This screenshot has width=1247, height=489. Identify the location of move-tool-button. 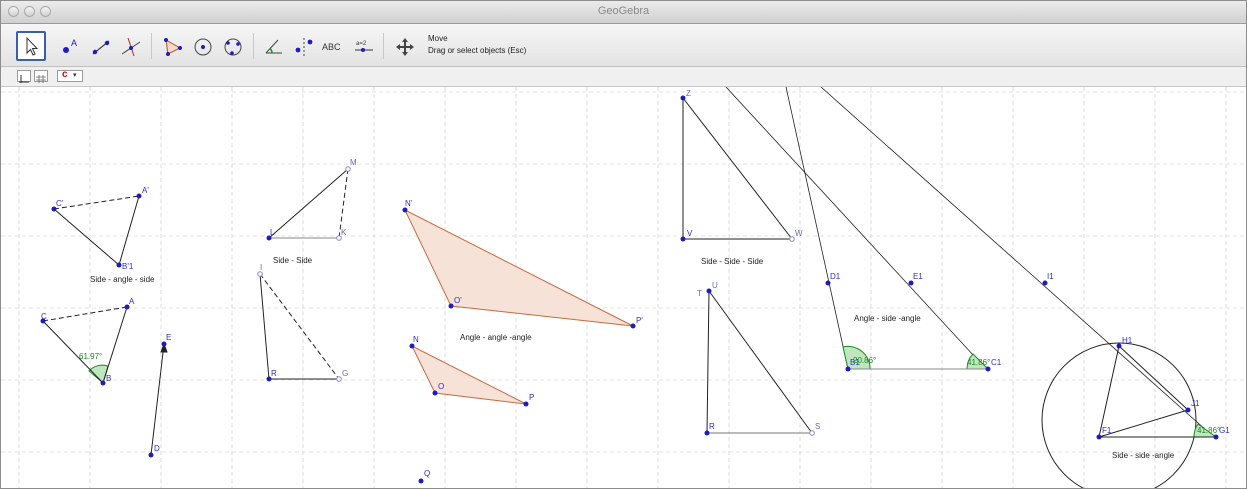
(31, 46).